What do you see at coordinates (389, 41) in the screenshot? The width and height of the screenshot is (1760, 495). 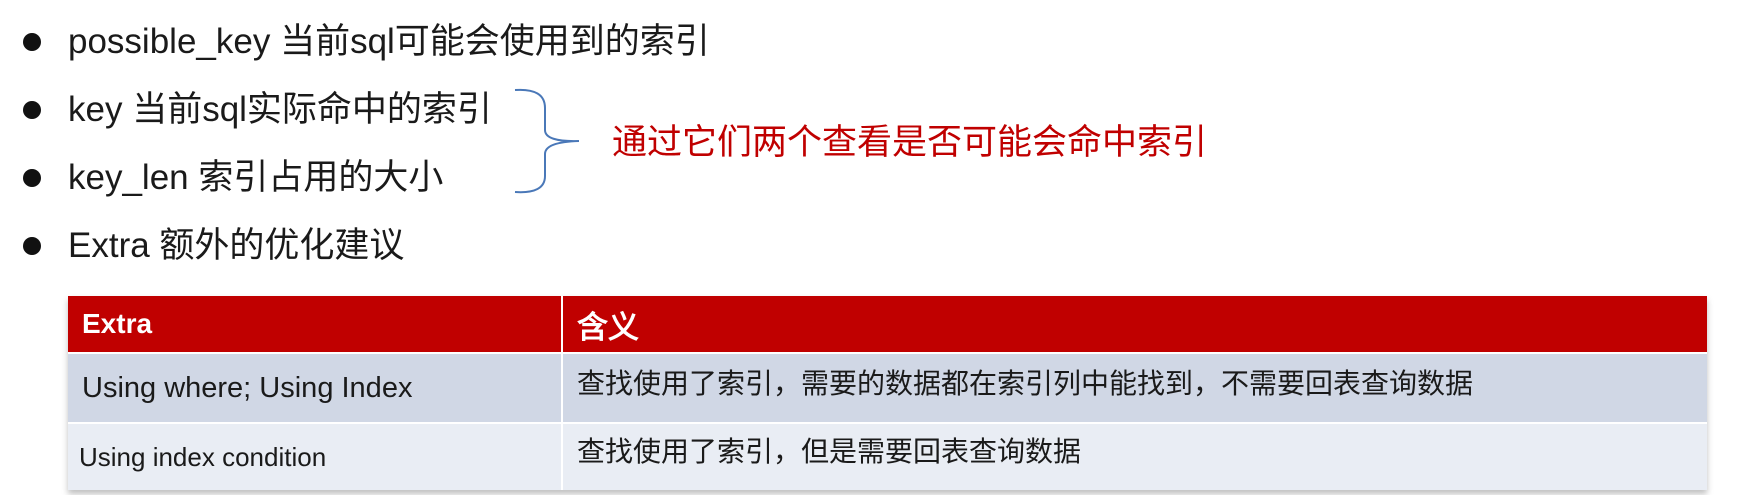 I see `bullet-text: possible_key 当前sql可能会使用到的索引` at bounding box center [389, 41].